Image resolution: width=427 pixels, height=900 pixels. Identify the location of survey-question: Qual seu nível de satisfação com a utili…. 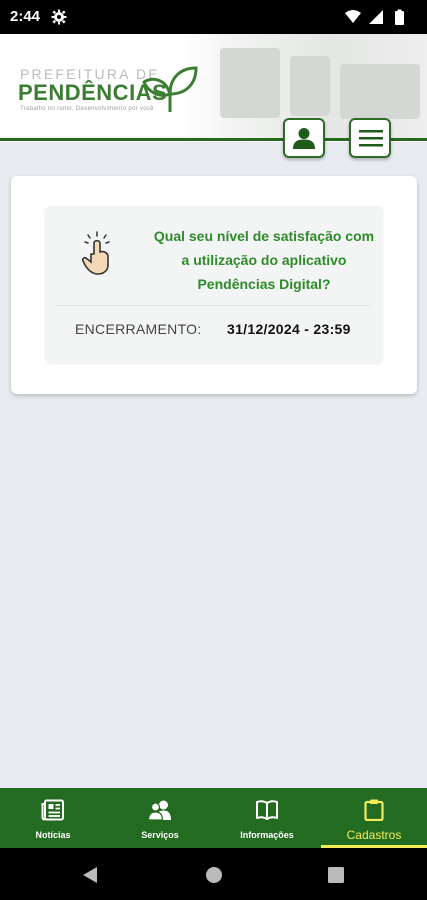
(264, 260).